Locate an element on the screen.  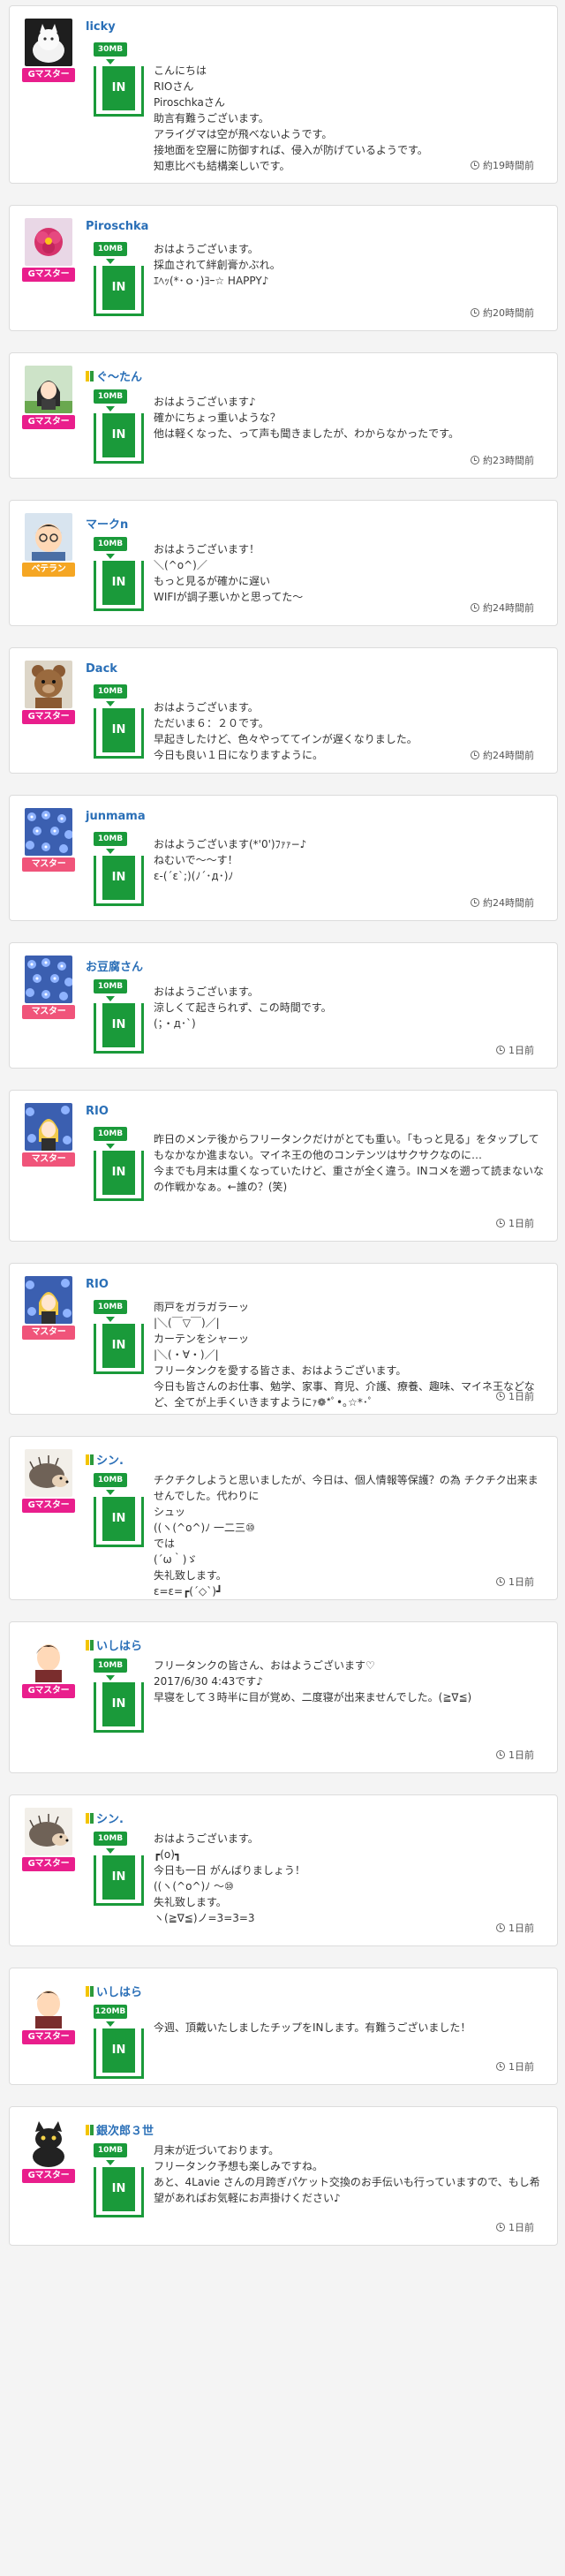
username-text: RIO is located at coordinates (97, 1111).